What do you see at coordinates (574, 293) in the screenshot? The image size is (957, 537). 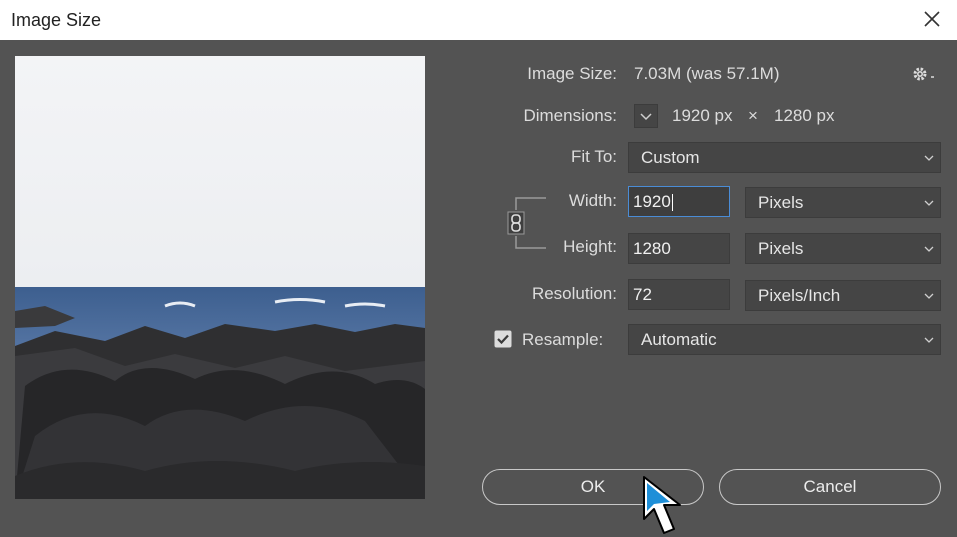 I see `resolution-label: Resolution:` at bounding box center [574, 293].